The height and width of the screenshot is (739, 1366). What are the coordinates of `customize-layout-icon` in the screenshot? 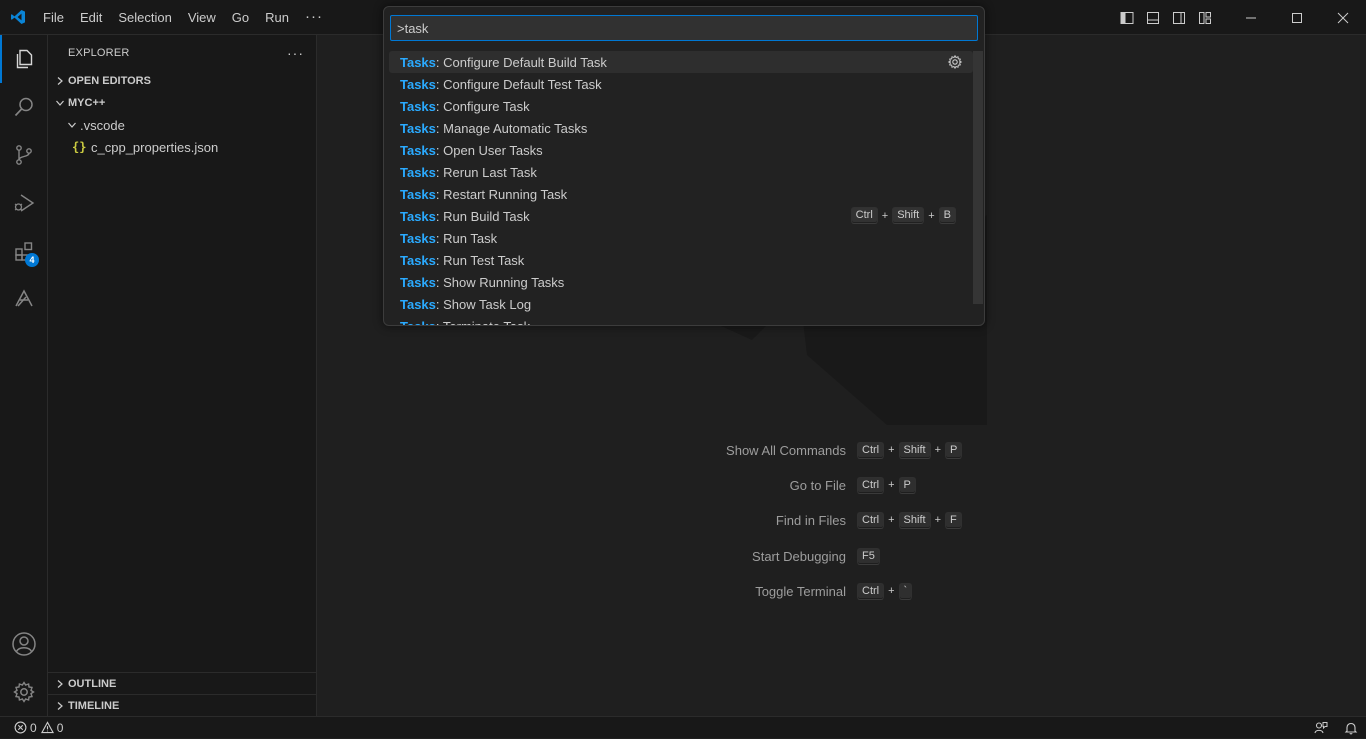 It's located at (1205, 18).